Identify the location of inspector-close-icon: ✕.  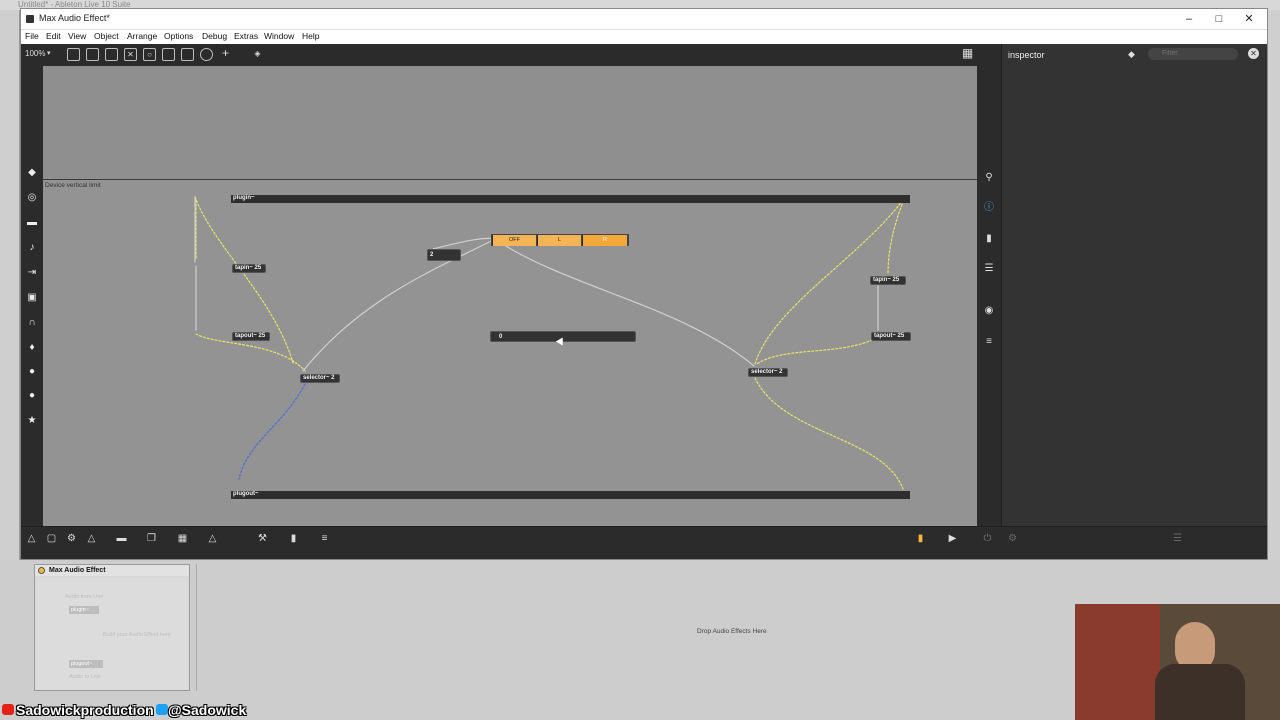
(1253, 53).